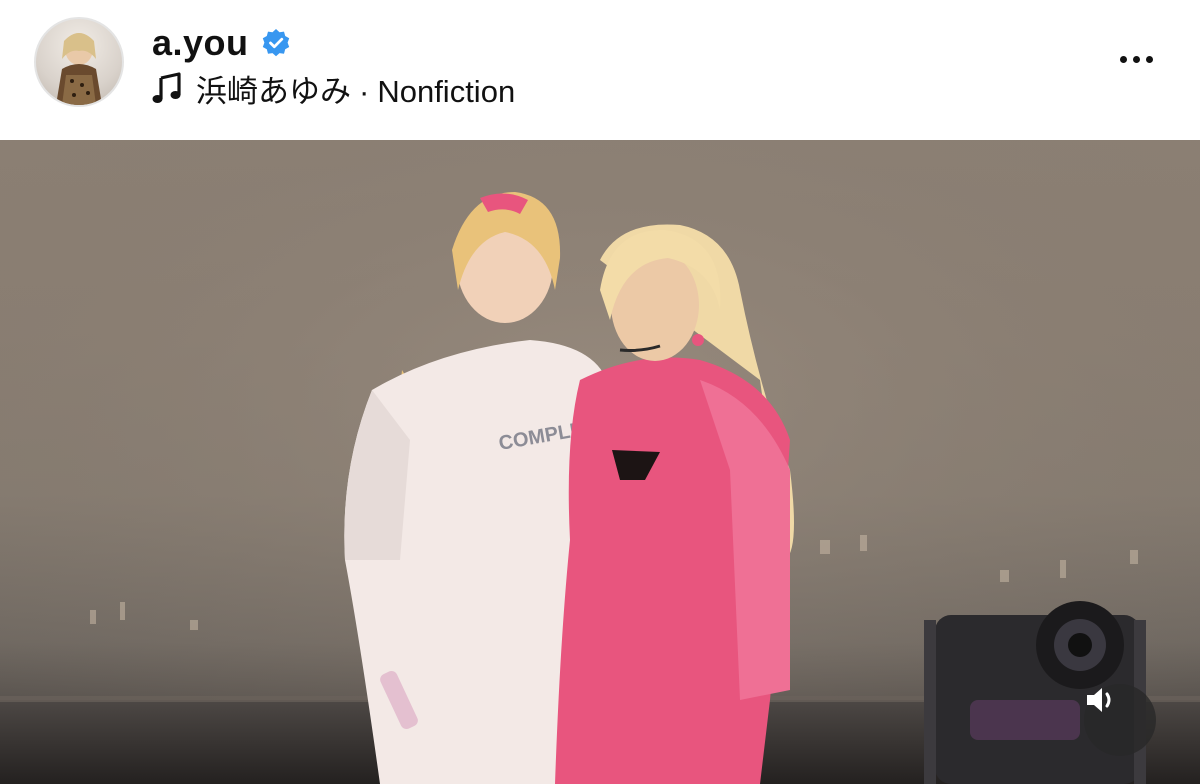 The height and width of the screenshot is (784, 1200). What do you see at coordinates (1099, 700) in the screenshot?
I see `speaker-volume-icon` at bounding box center [1099, 700].